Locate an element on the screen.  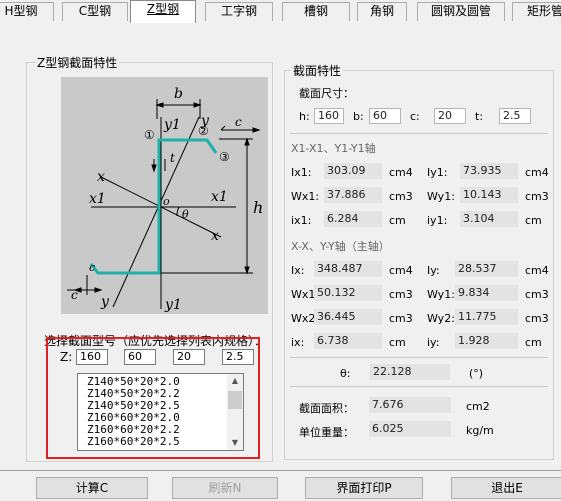
ix-radius-label: ix: is located at coordinates (298, 342).